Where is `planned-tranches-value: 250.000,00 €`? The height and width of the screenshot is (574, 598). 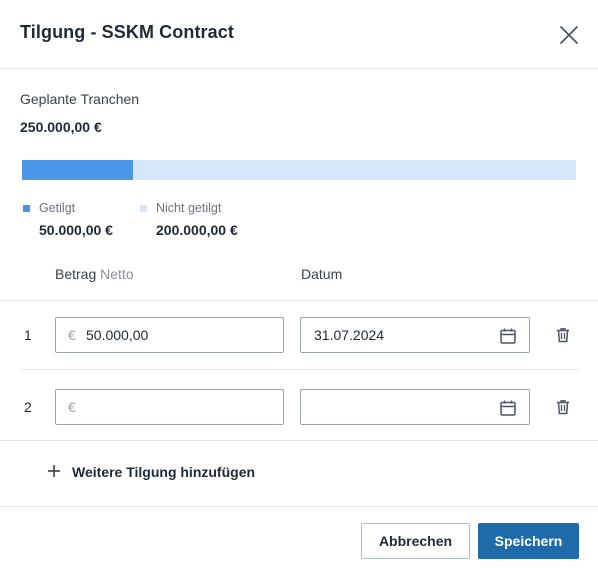
planned-tranches-value: 250.000,00 € is located at coordinates (61, 127).